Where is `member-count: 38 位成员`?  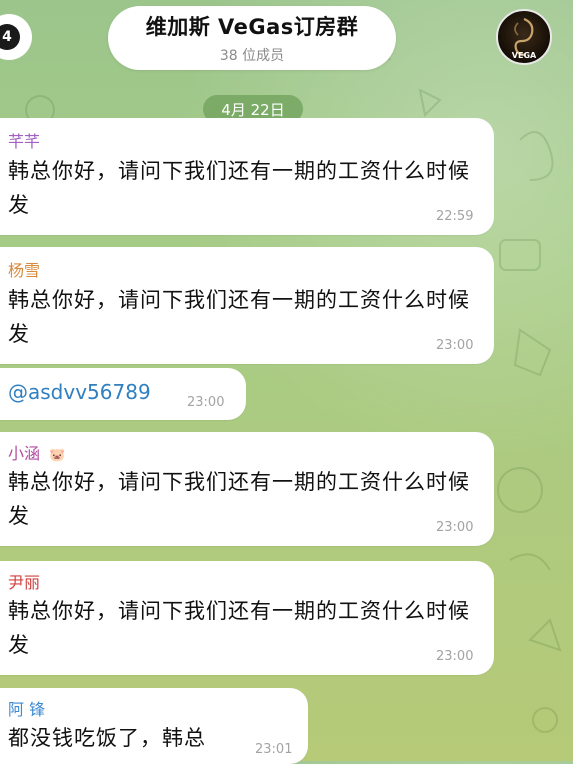
member-count: 38 位成员 is located at coordinates (252, 56).